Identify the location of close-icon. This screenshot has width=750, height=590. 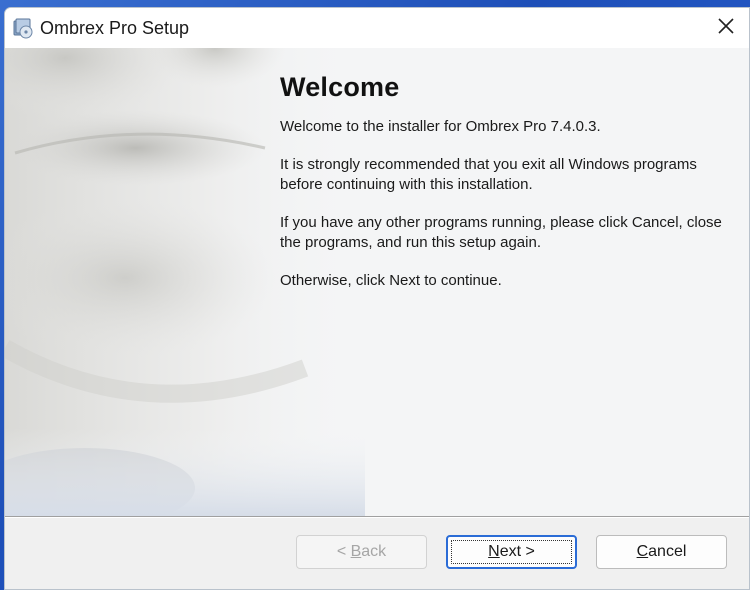
(726, 28).